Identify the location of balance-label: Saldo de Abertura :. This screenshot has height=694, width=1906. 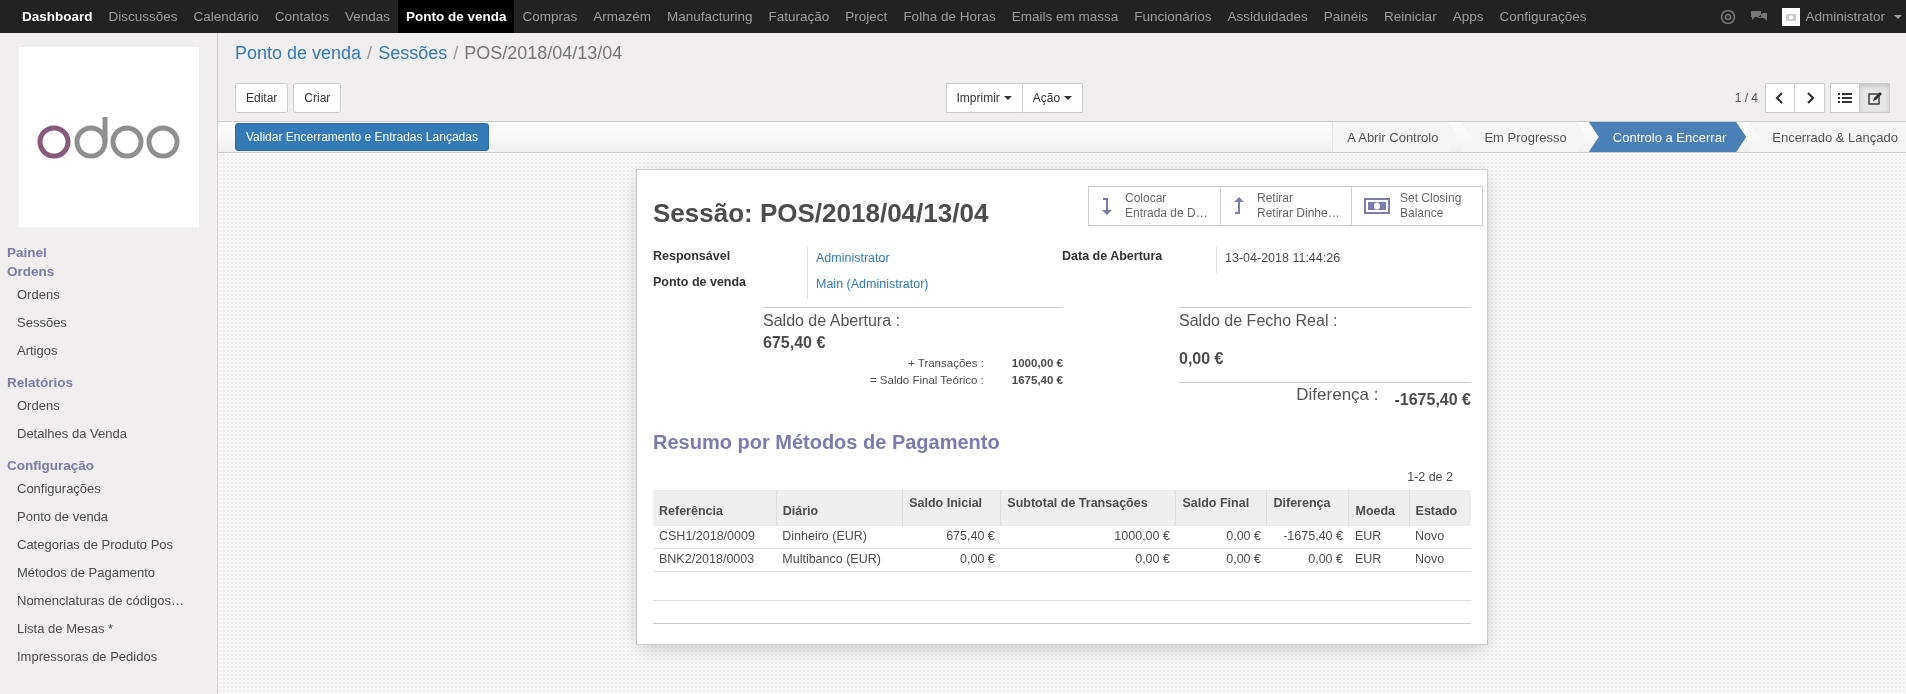
(832, 321).